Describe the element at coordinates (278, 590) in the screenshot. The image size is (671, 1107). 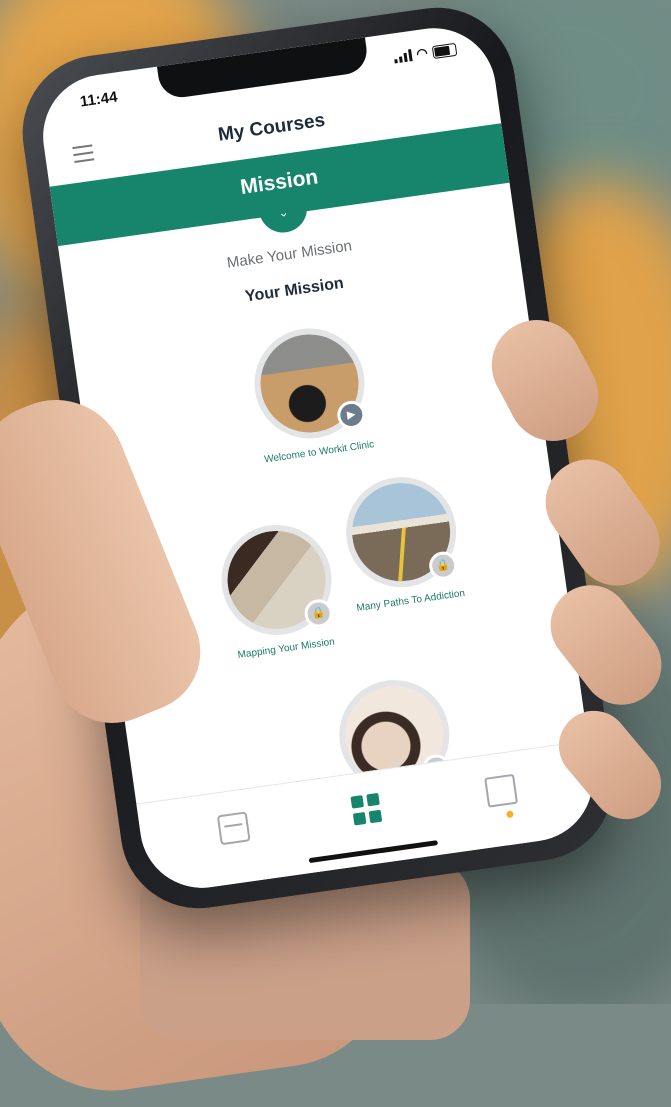
I see `lesson-item: 🔒 Mapping Your Mission` at that location.